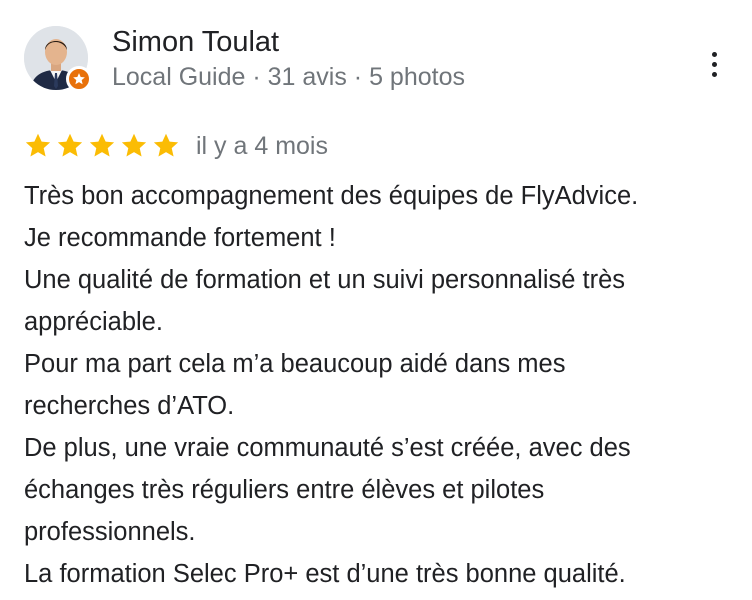  I want to click on rating-row: il y a 4 mois, so click(176, 146).